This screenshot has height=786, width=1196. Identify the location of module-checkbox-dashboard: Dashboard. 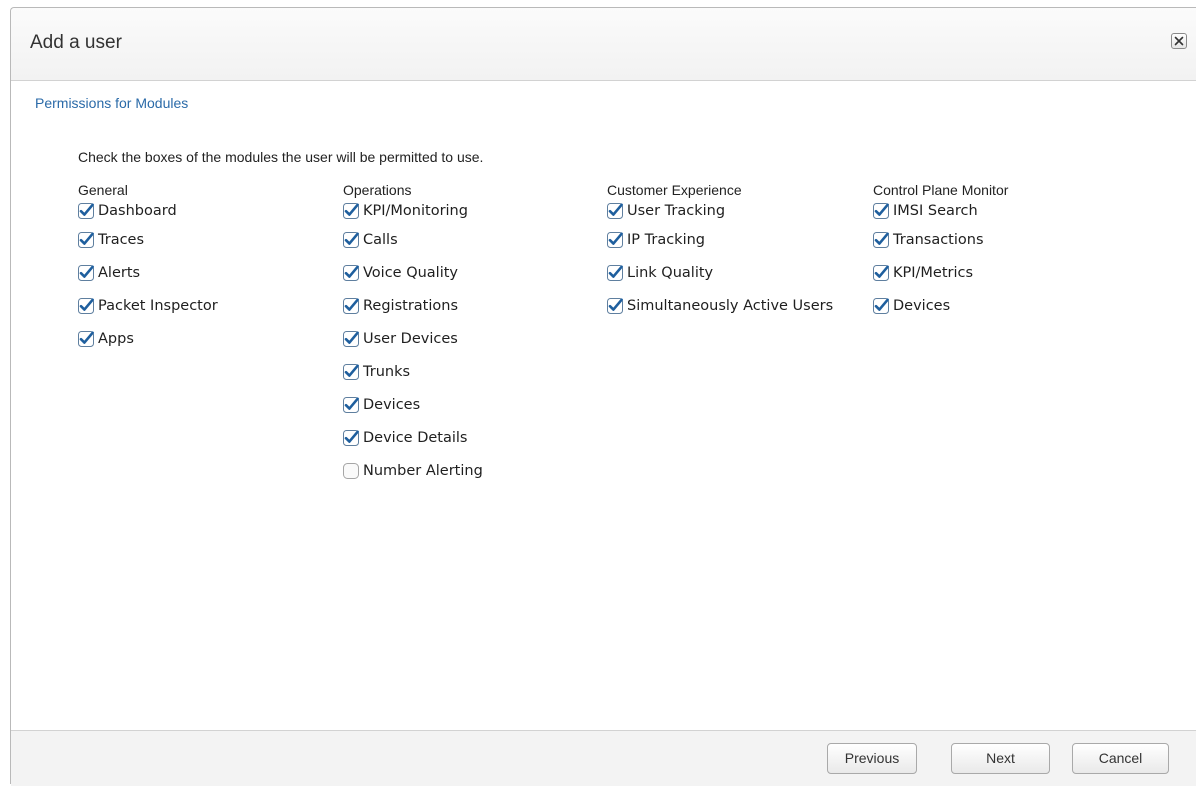
(148, 210).